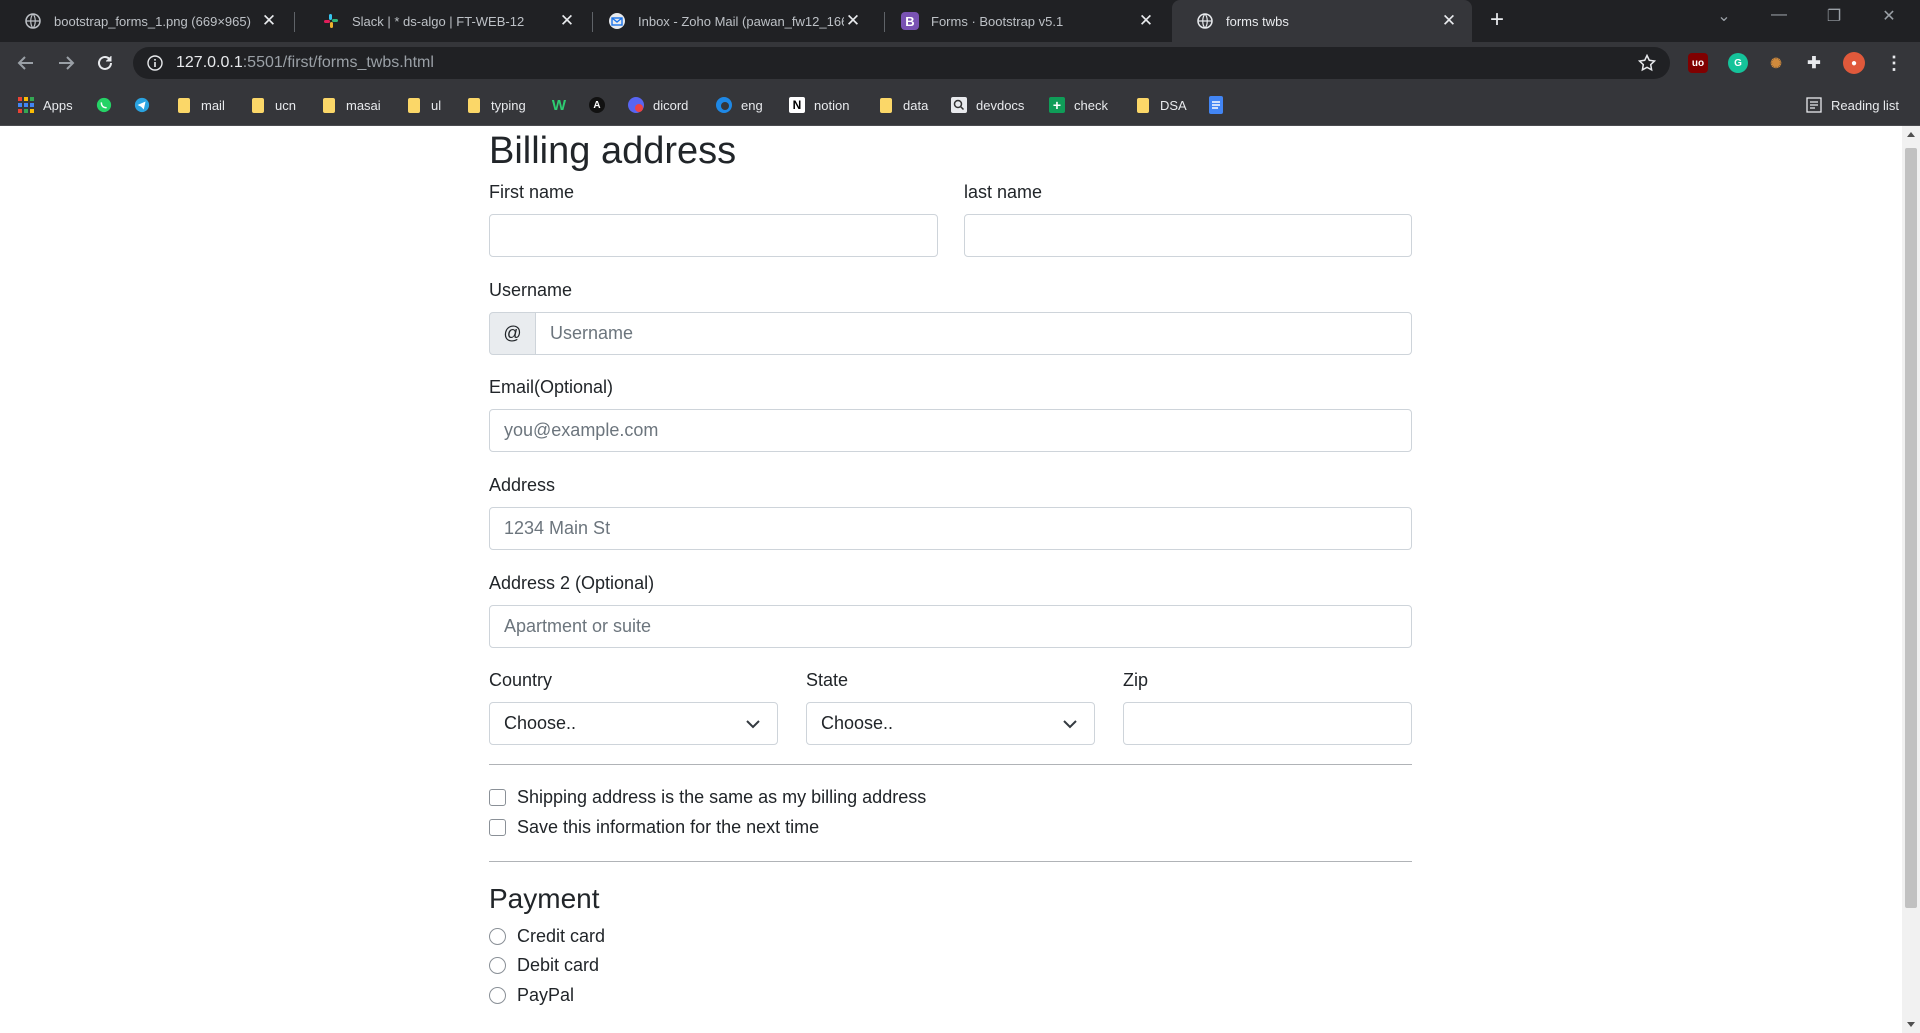  I want to click on bookmark-w: W, so click(563, 105).